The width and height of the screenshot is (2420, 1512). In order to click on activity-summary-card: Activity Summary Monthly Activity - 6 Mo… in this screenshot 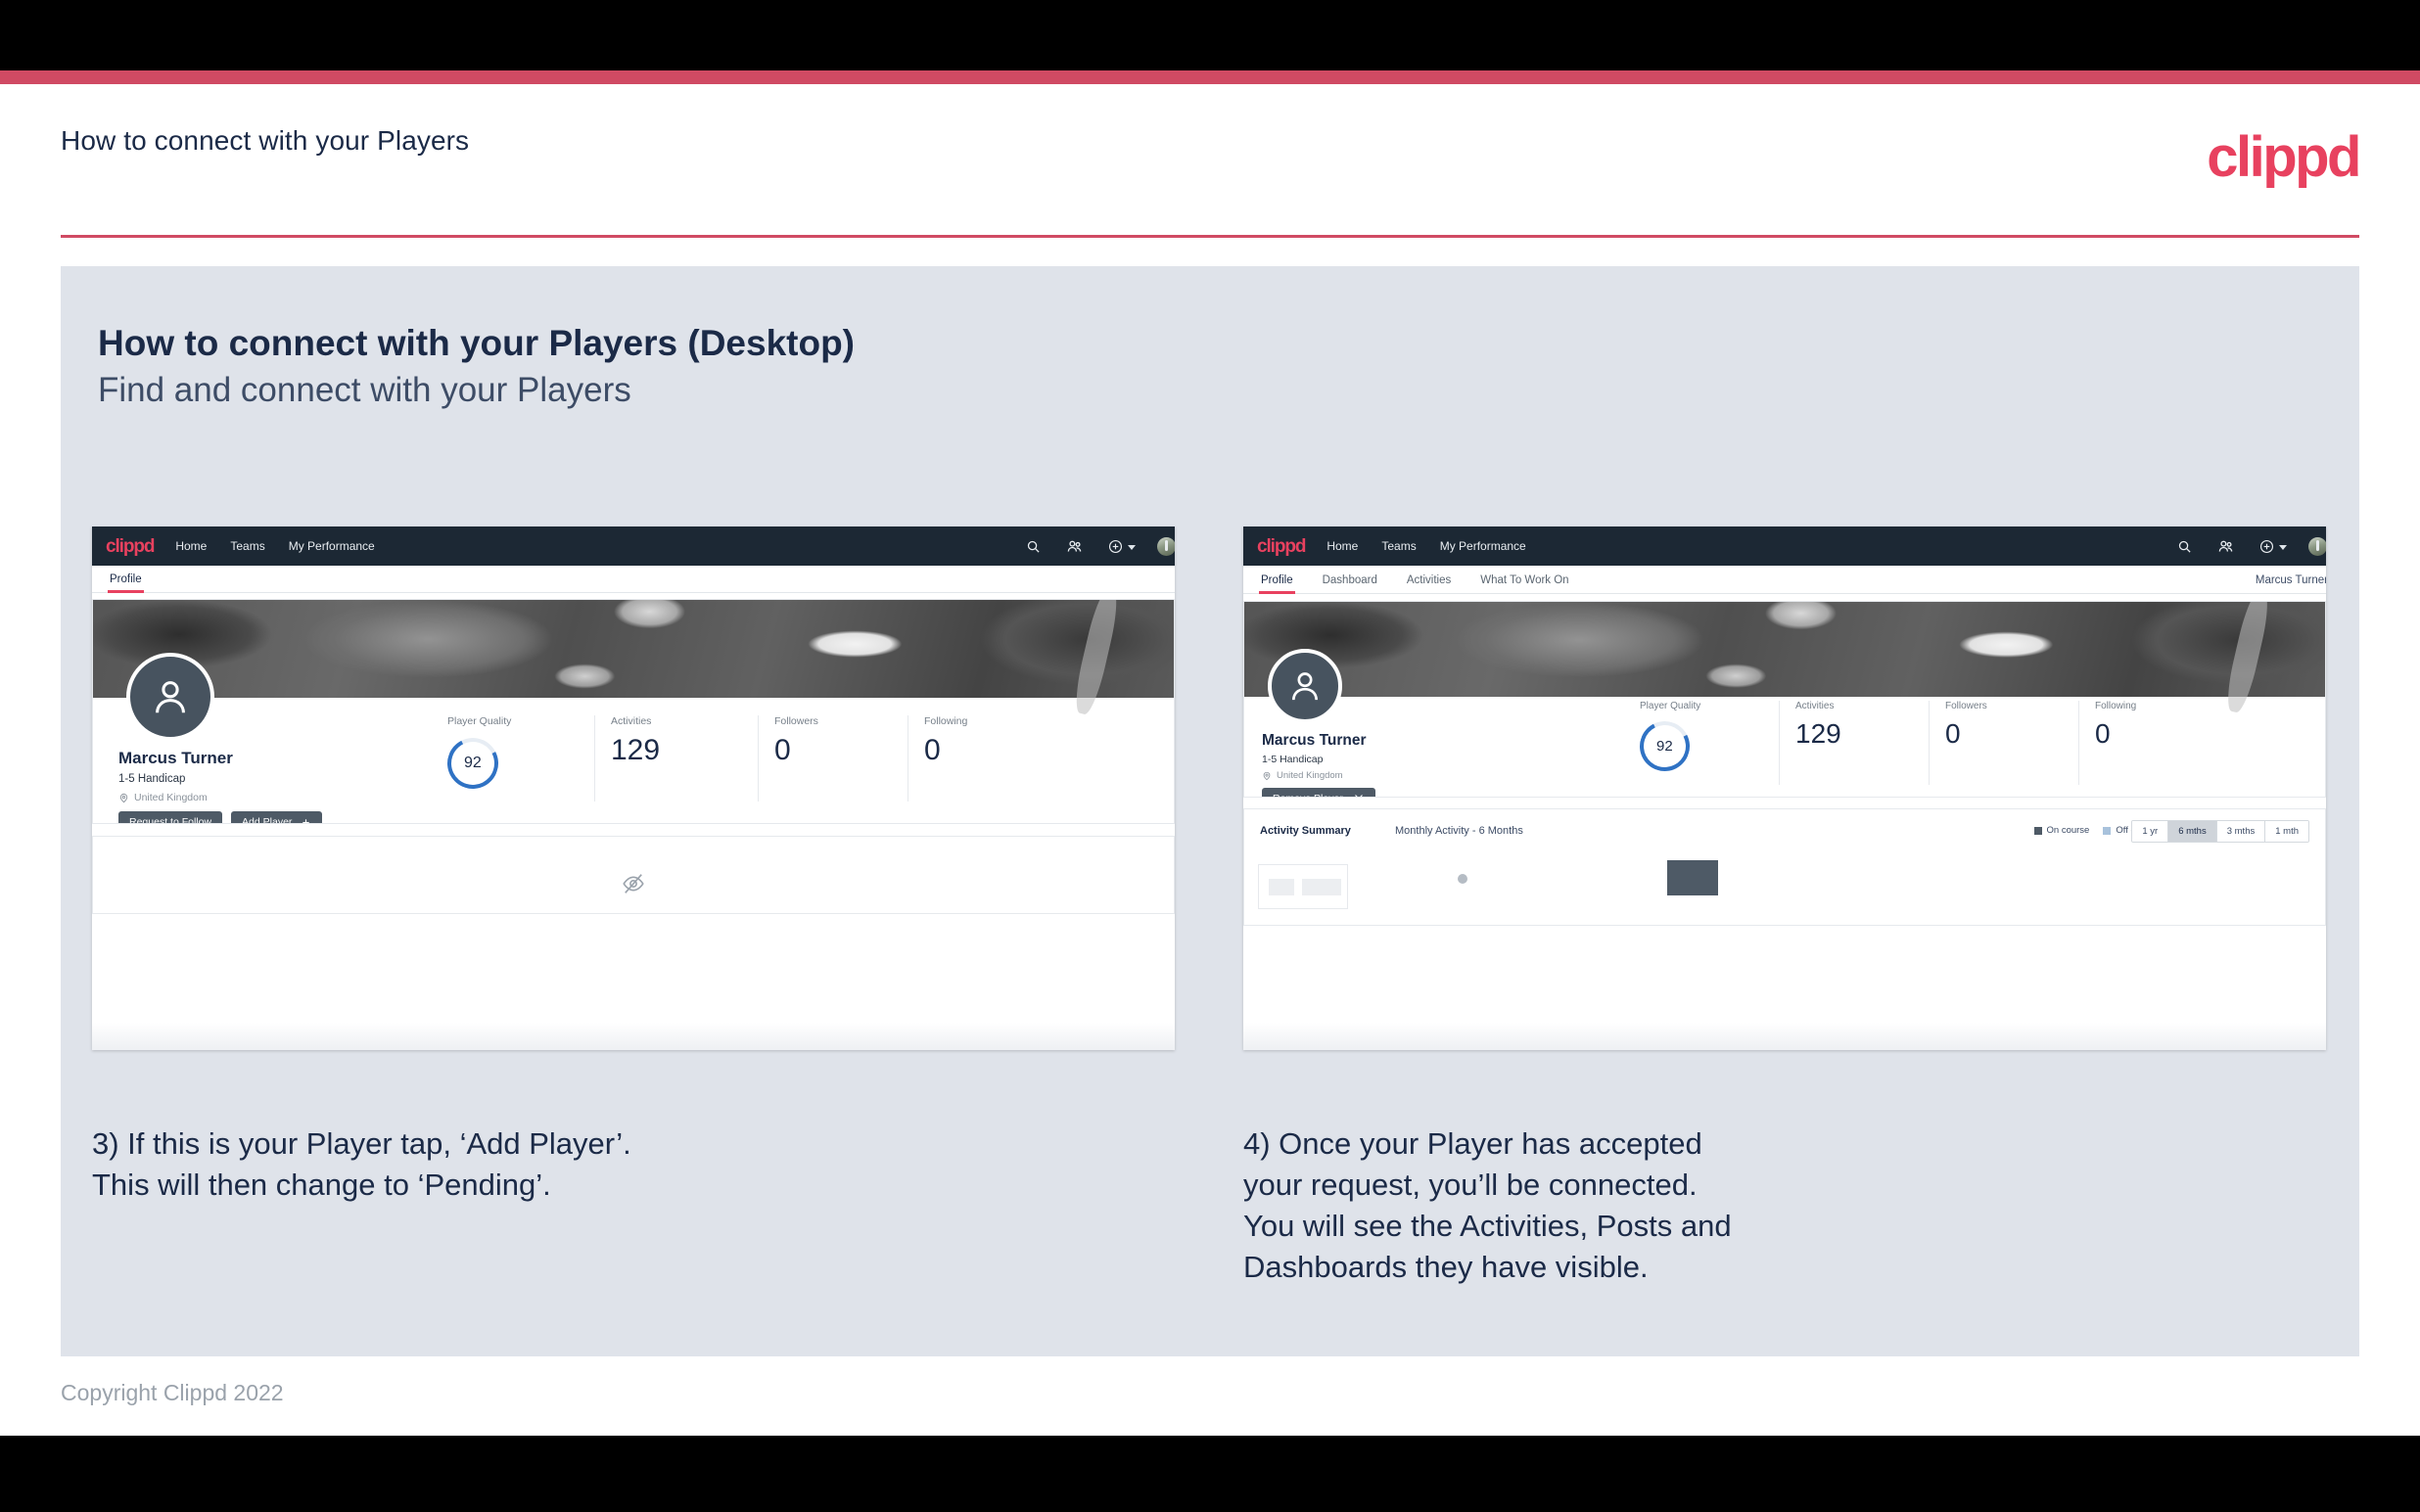, I will do `click(1784, 867)`.